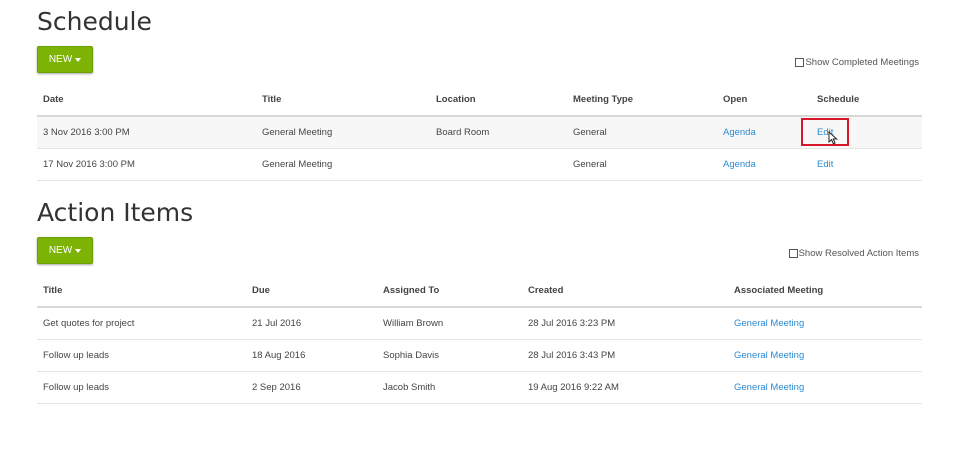 This screenshot has width=953, height=476. I want to click on show-completed-meetings-toggle: Show Completed Meetings, so click(857, 62).